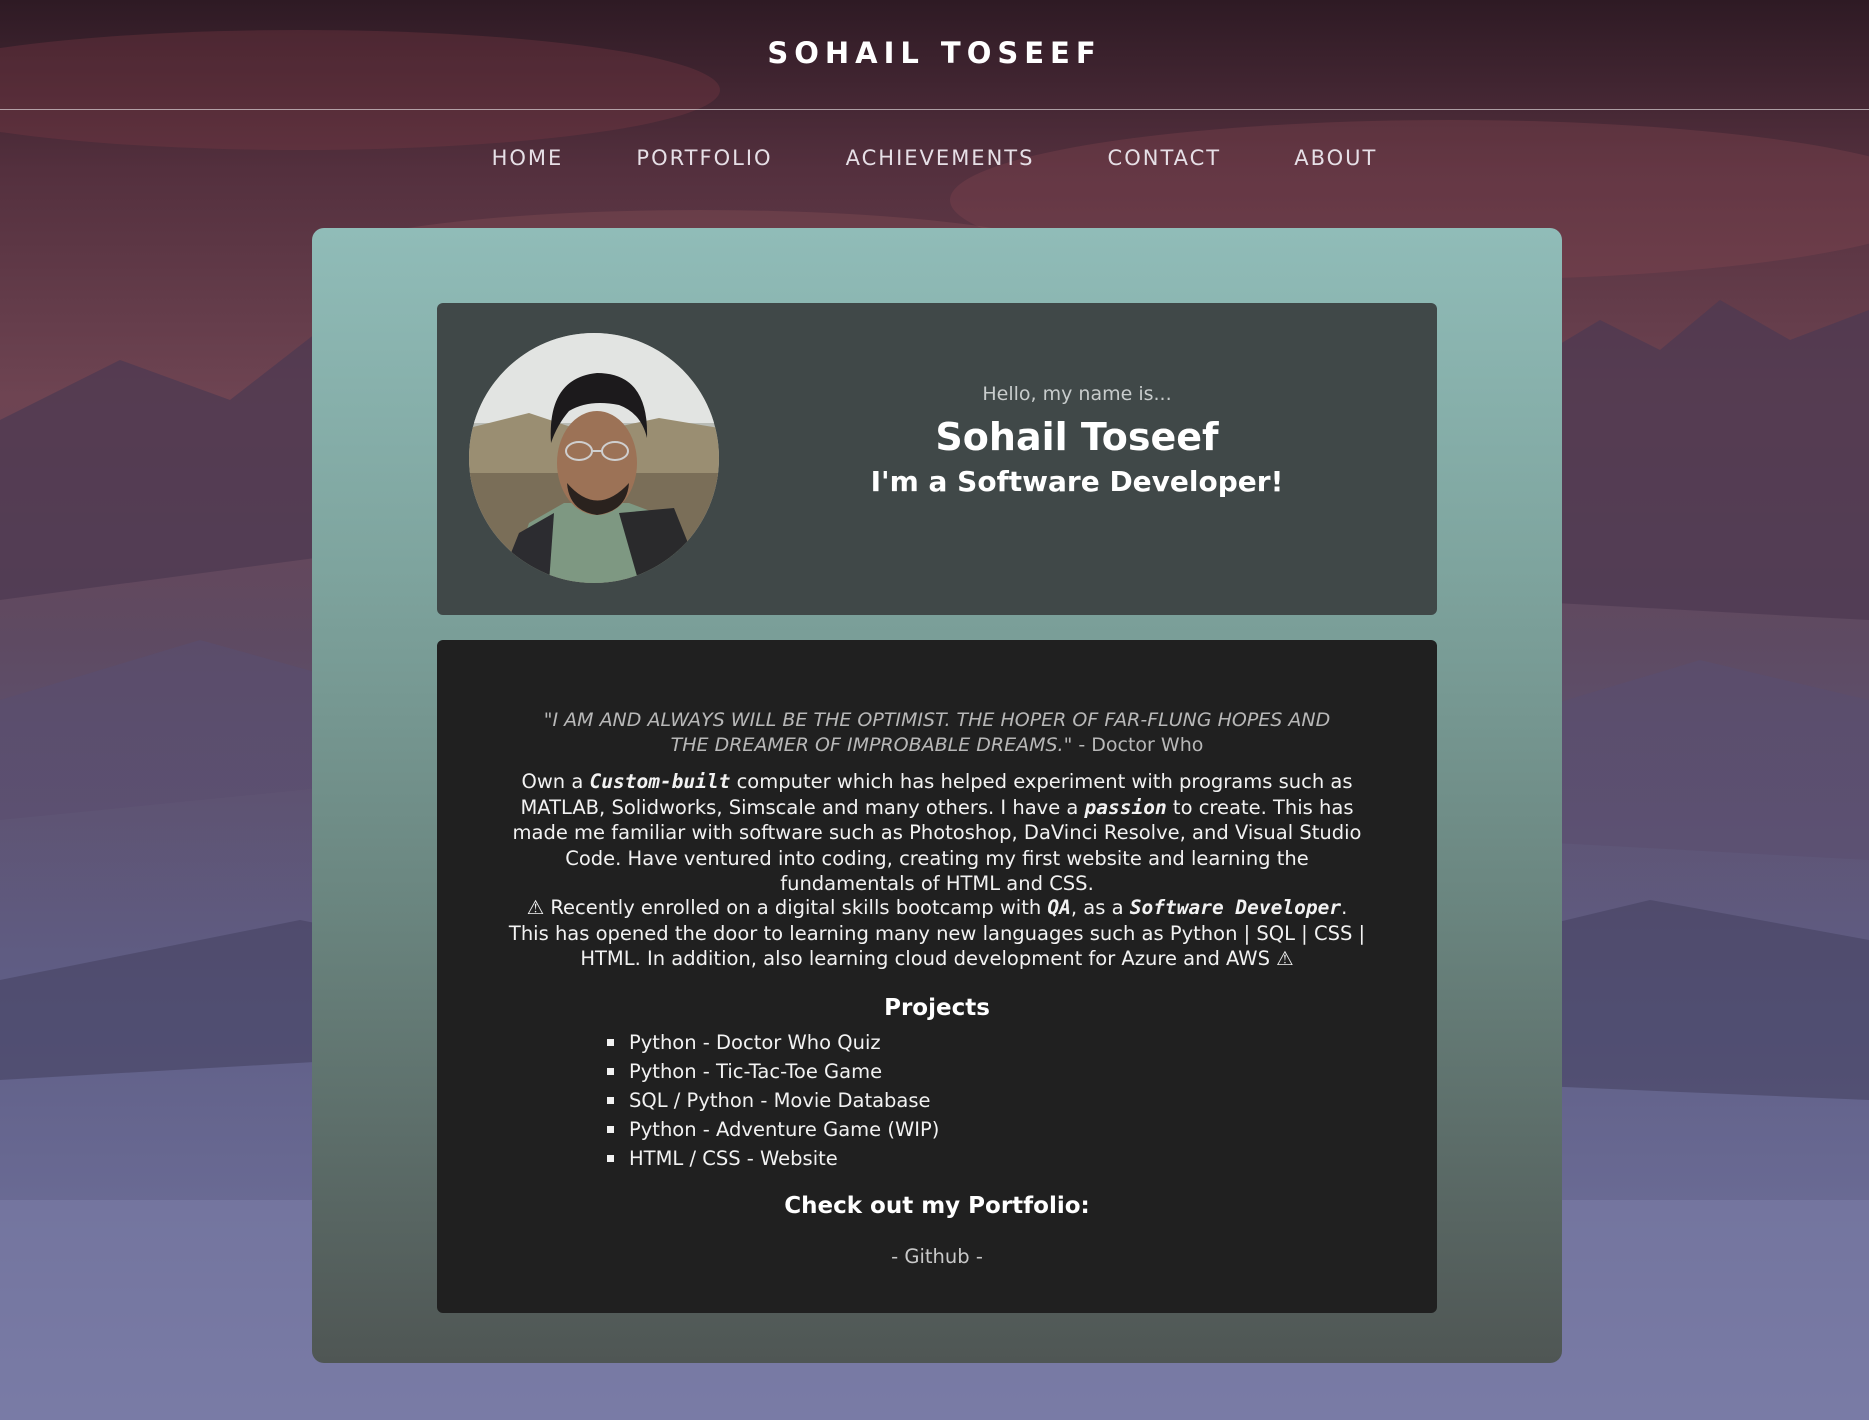  I want to click on site-header: SOHAIL TOSEEF, so click(934, 55).